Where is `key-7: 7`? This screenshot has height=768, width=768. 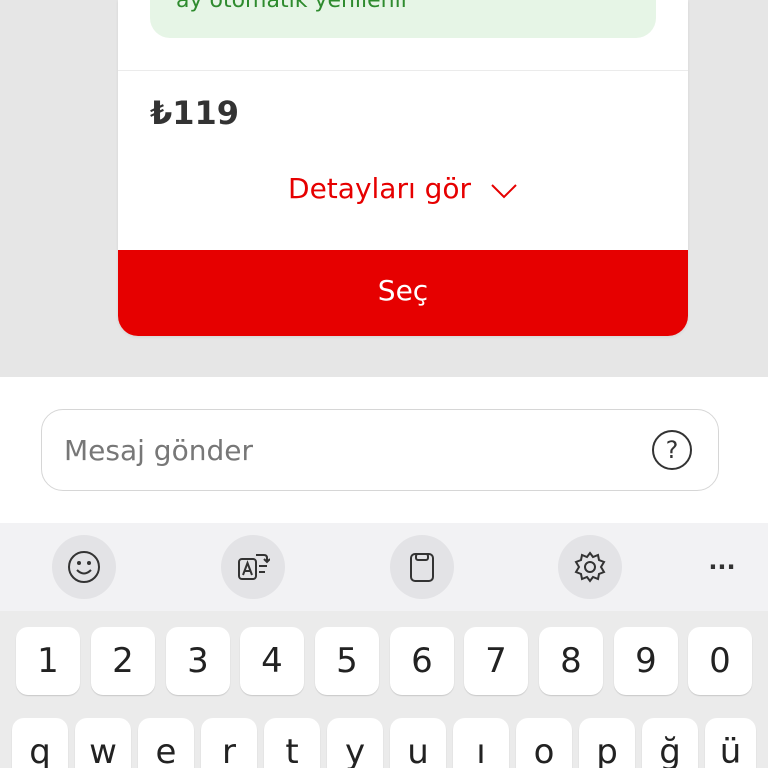
key-7: 7 is located at coordinates (496, 661).